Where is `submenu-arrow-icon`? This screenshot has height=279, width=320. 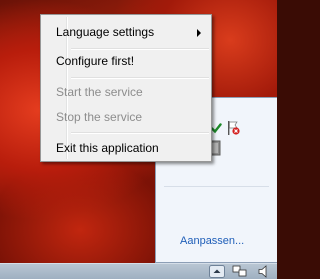
submenu-arrow-icon is located at coordinates (199, 33).